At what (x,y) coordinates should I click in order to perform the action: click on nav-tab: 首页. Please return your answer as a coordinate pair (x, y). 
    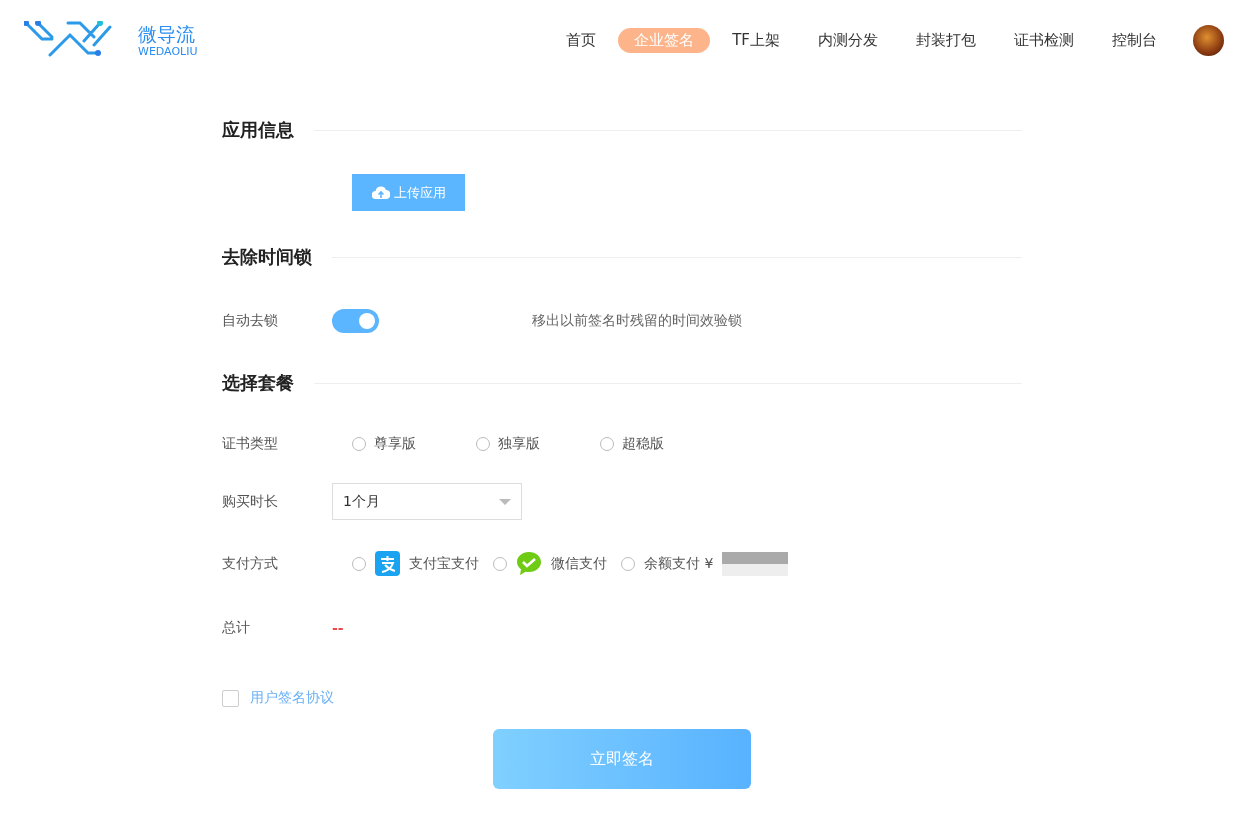
    Looking at the image, I should click on (581, 40).